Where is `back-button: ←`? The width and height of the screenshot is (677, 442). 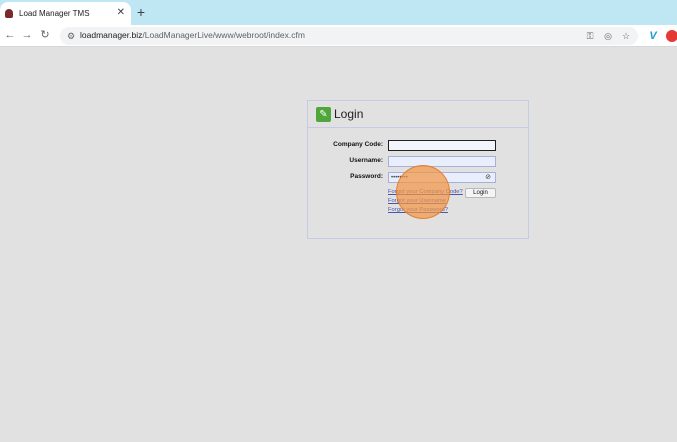 back-button: ← is located at coordinates (10, 35).